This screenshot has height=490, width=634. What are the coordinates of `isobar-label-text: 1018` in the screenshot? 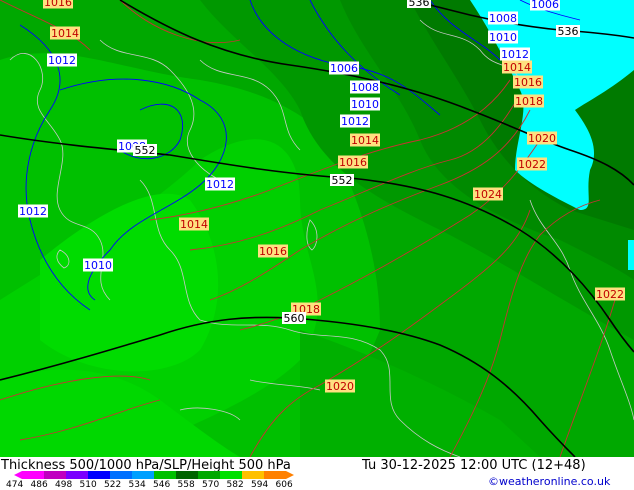 It's located at (529, 101).